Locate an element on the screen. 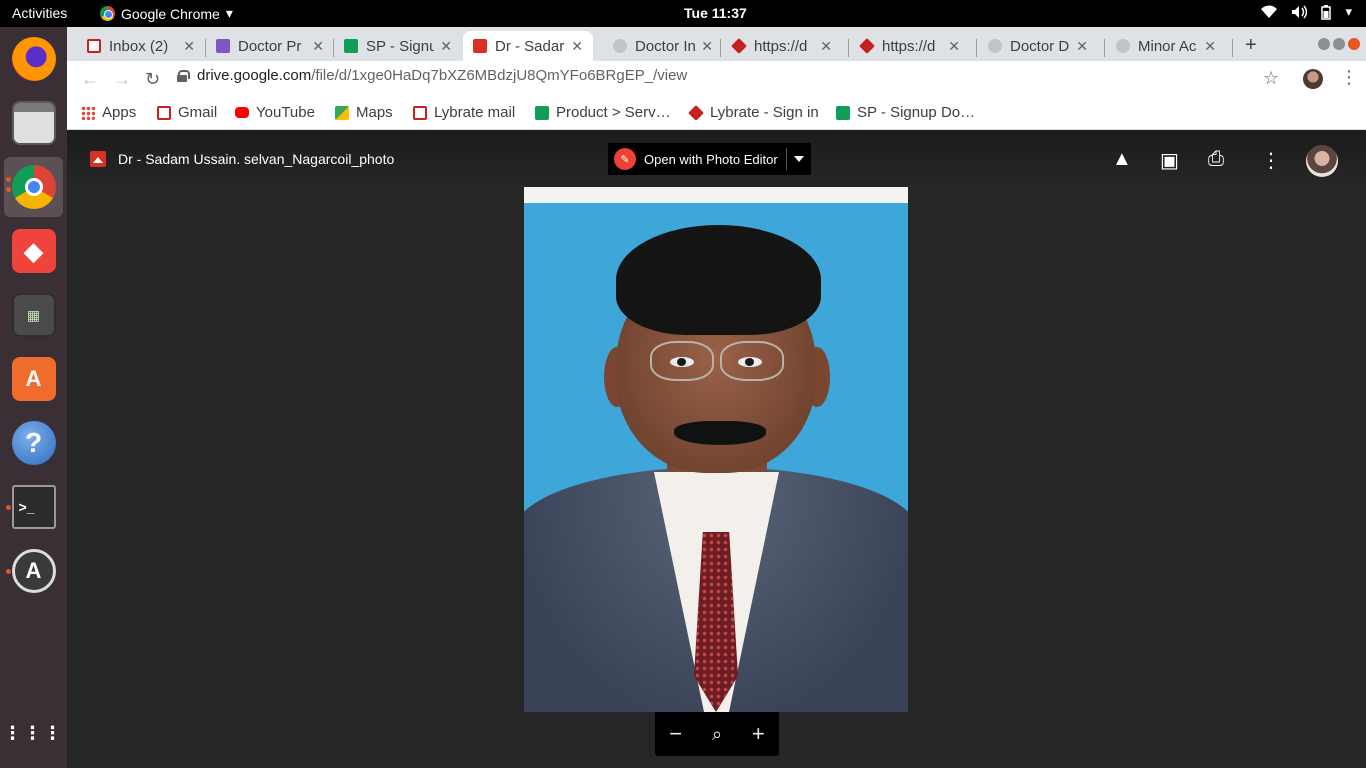  add-to-drive-icon: ▲ is located at coordinates (1122, 159).